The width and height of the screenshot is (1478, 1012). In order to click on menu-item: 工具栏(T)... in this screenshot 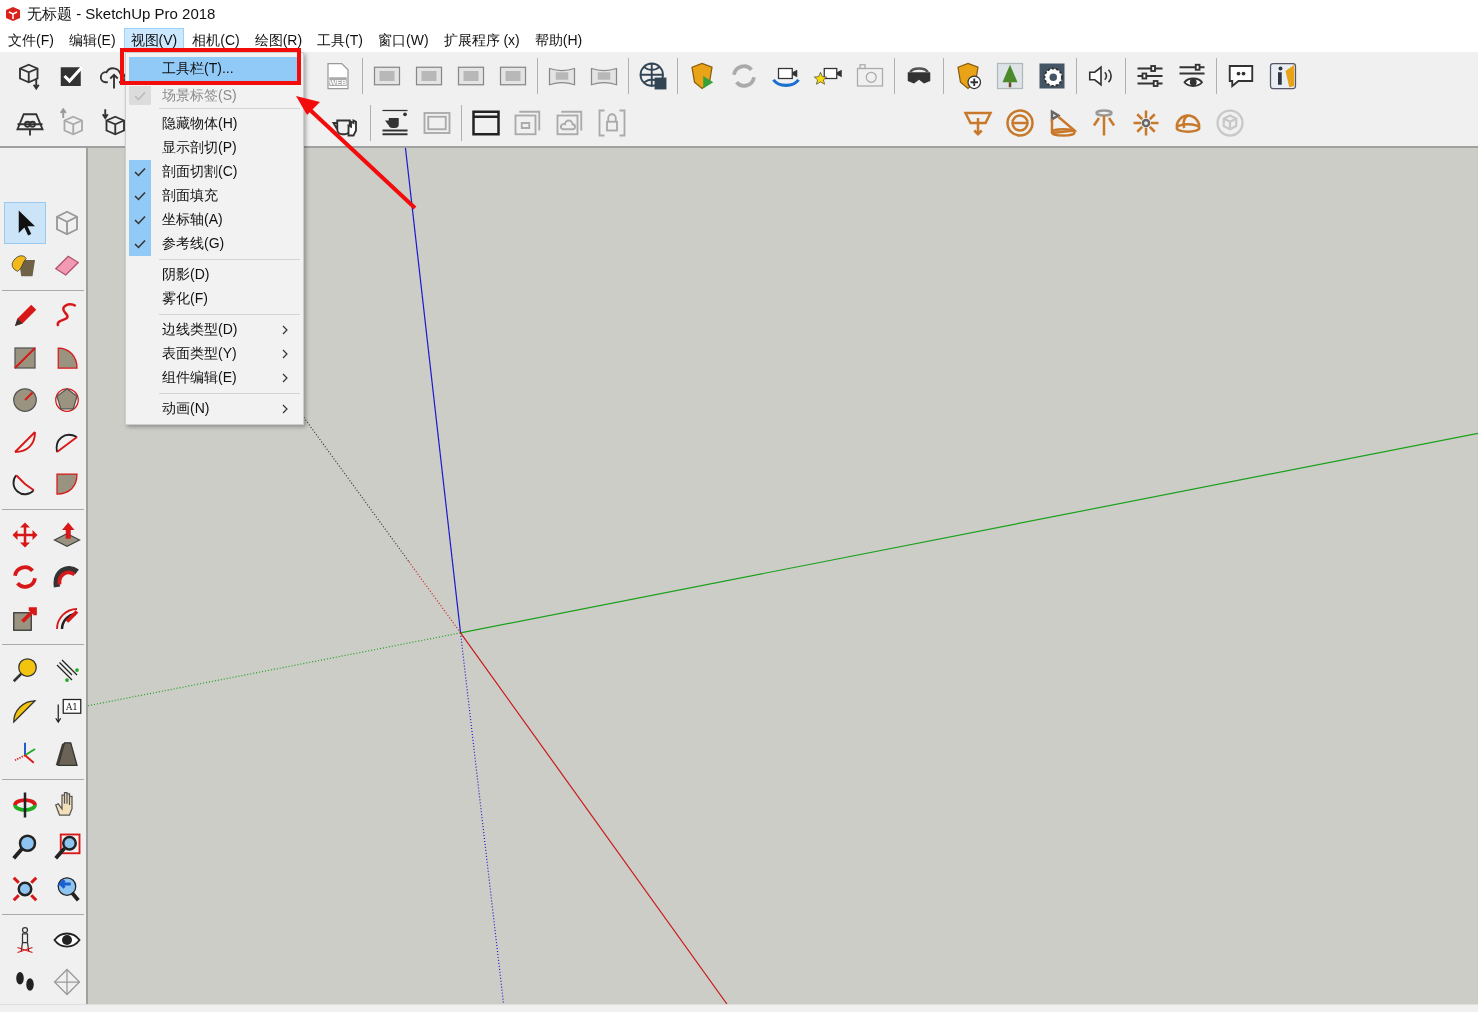, I will do `click(214, 69)`.